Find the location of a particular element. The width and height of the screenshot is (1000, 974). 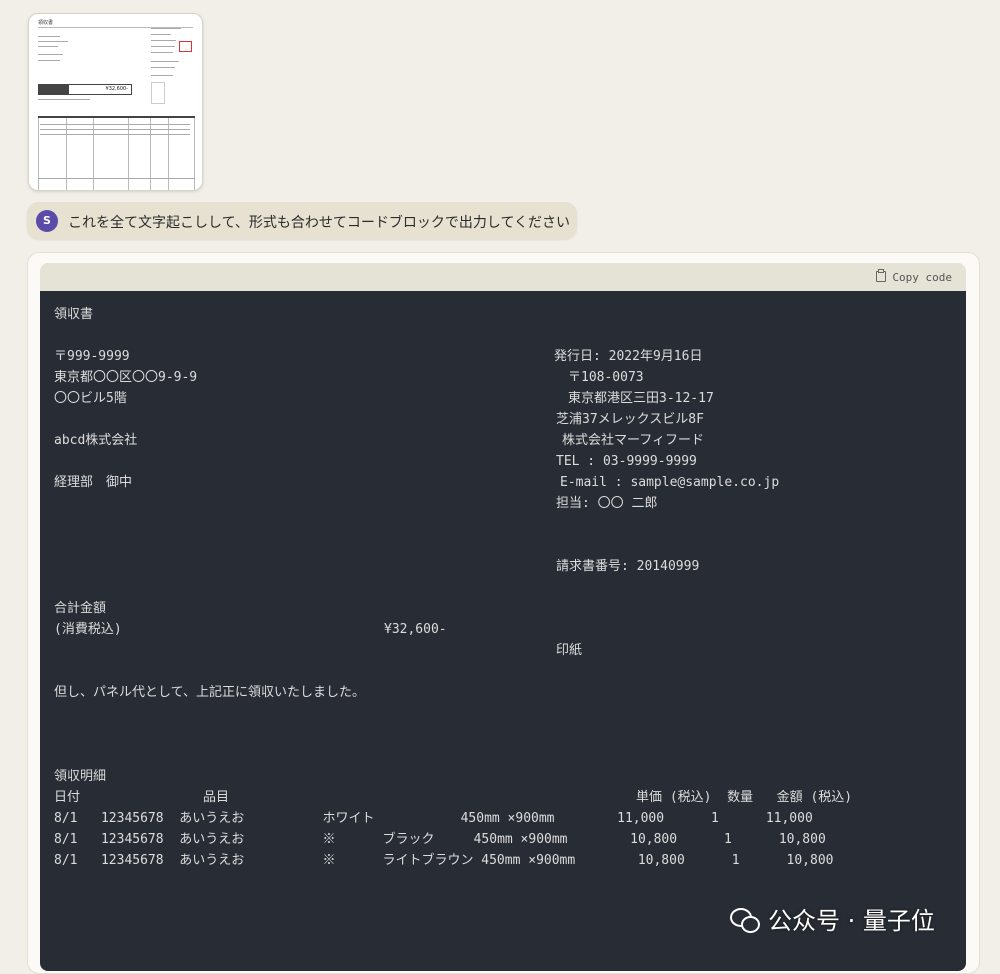

code-line-total-label: 合計金額 is located at coordinates (80, 608).